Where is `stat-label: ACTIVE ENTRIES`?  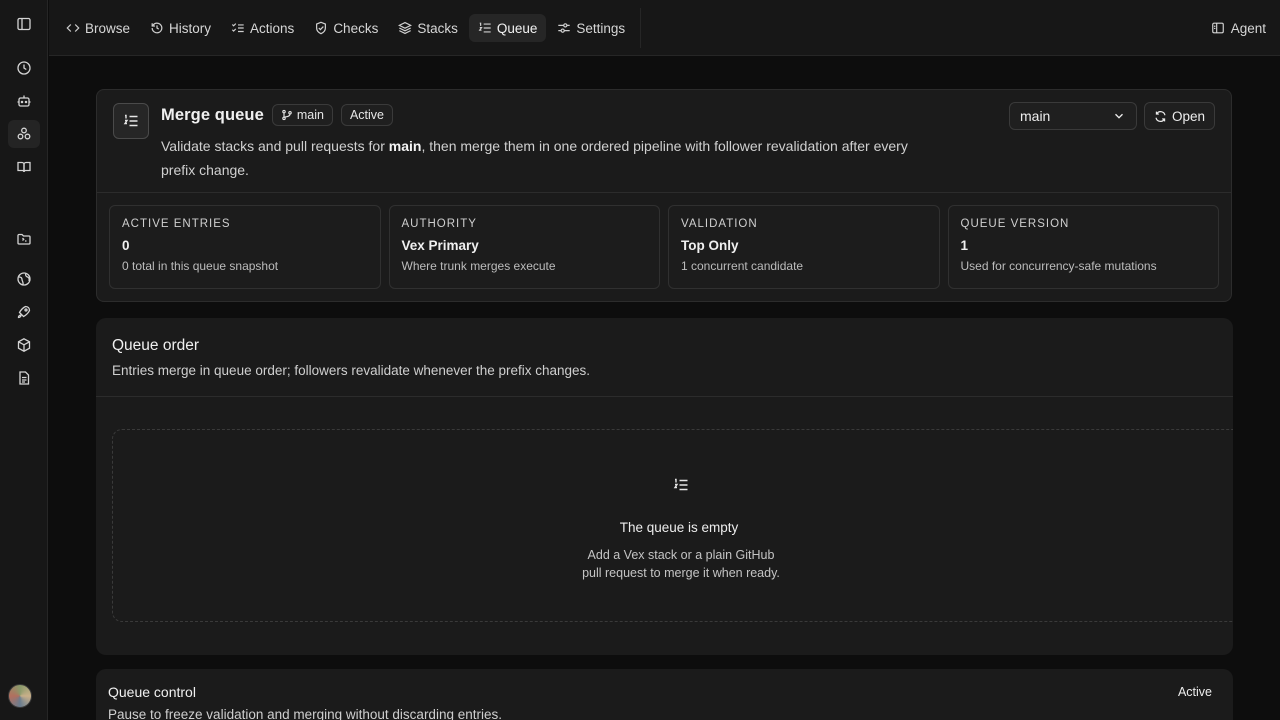
stat-label: ACTIVE ENTRIES is located at coordinates (176, 224).